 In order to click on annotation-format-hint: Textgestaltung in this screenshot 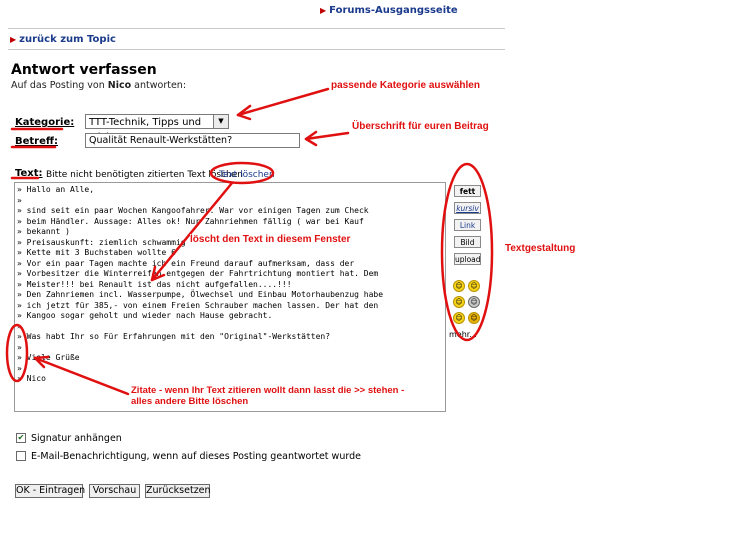, I will do `click(540, 248)`.